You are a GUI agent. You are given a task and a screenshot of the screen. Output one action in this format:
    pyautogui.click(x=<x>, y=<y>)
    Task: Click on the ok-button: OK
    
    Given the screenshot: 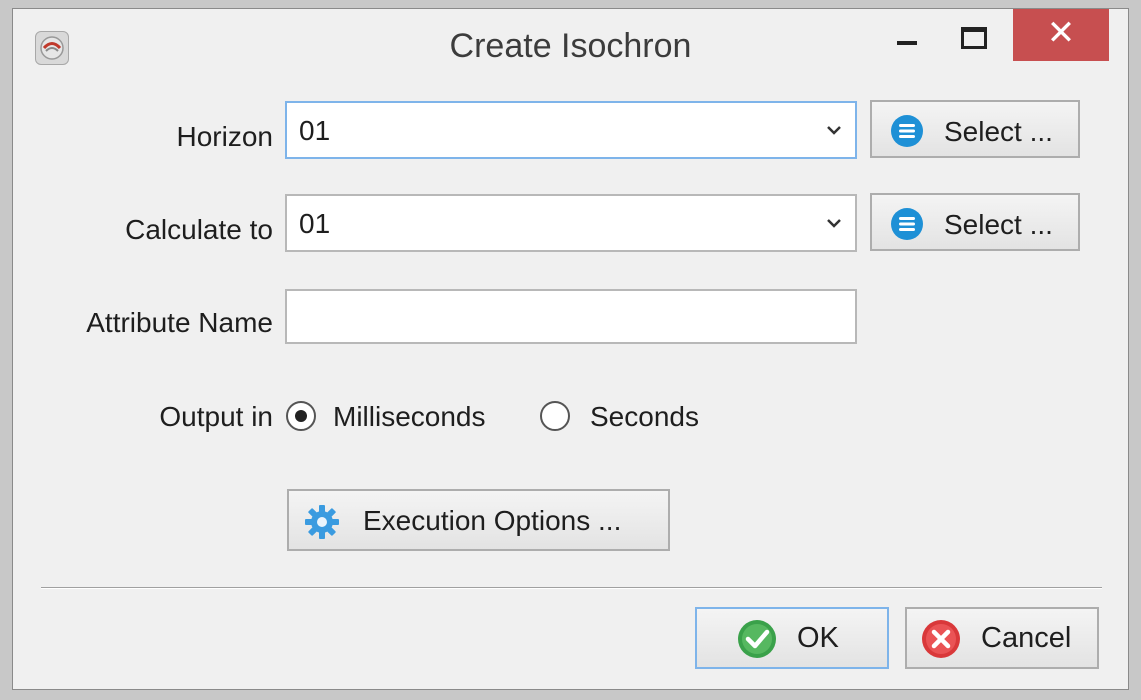 What is the action you would take?
    pyautogui.click(x=792, y=638)
    